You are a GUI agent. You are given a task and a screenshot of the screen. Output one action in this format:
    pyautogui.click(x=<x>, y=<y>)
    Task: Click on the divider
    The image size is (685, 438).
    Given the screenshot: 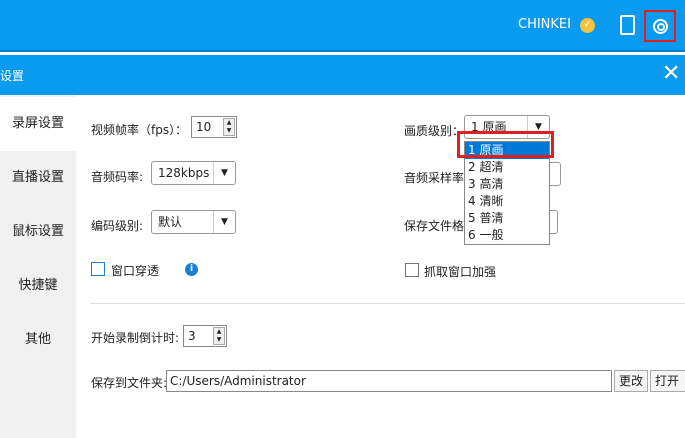 What is the action you would take?
    pyautogui.click(x=387, y=303)
    